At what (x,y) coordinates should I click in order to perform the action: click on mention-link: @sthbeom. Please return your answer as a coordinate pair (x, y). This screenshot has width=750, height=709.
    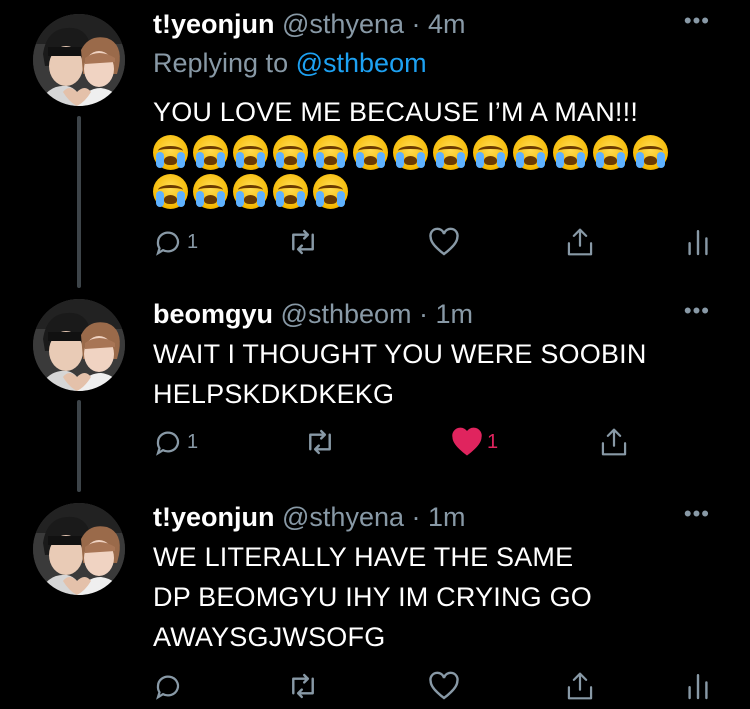
    Looking at the image, I should click on (361, 63).